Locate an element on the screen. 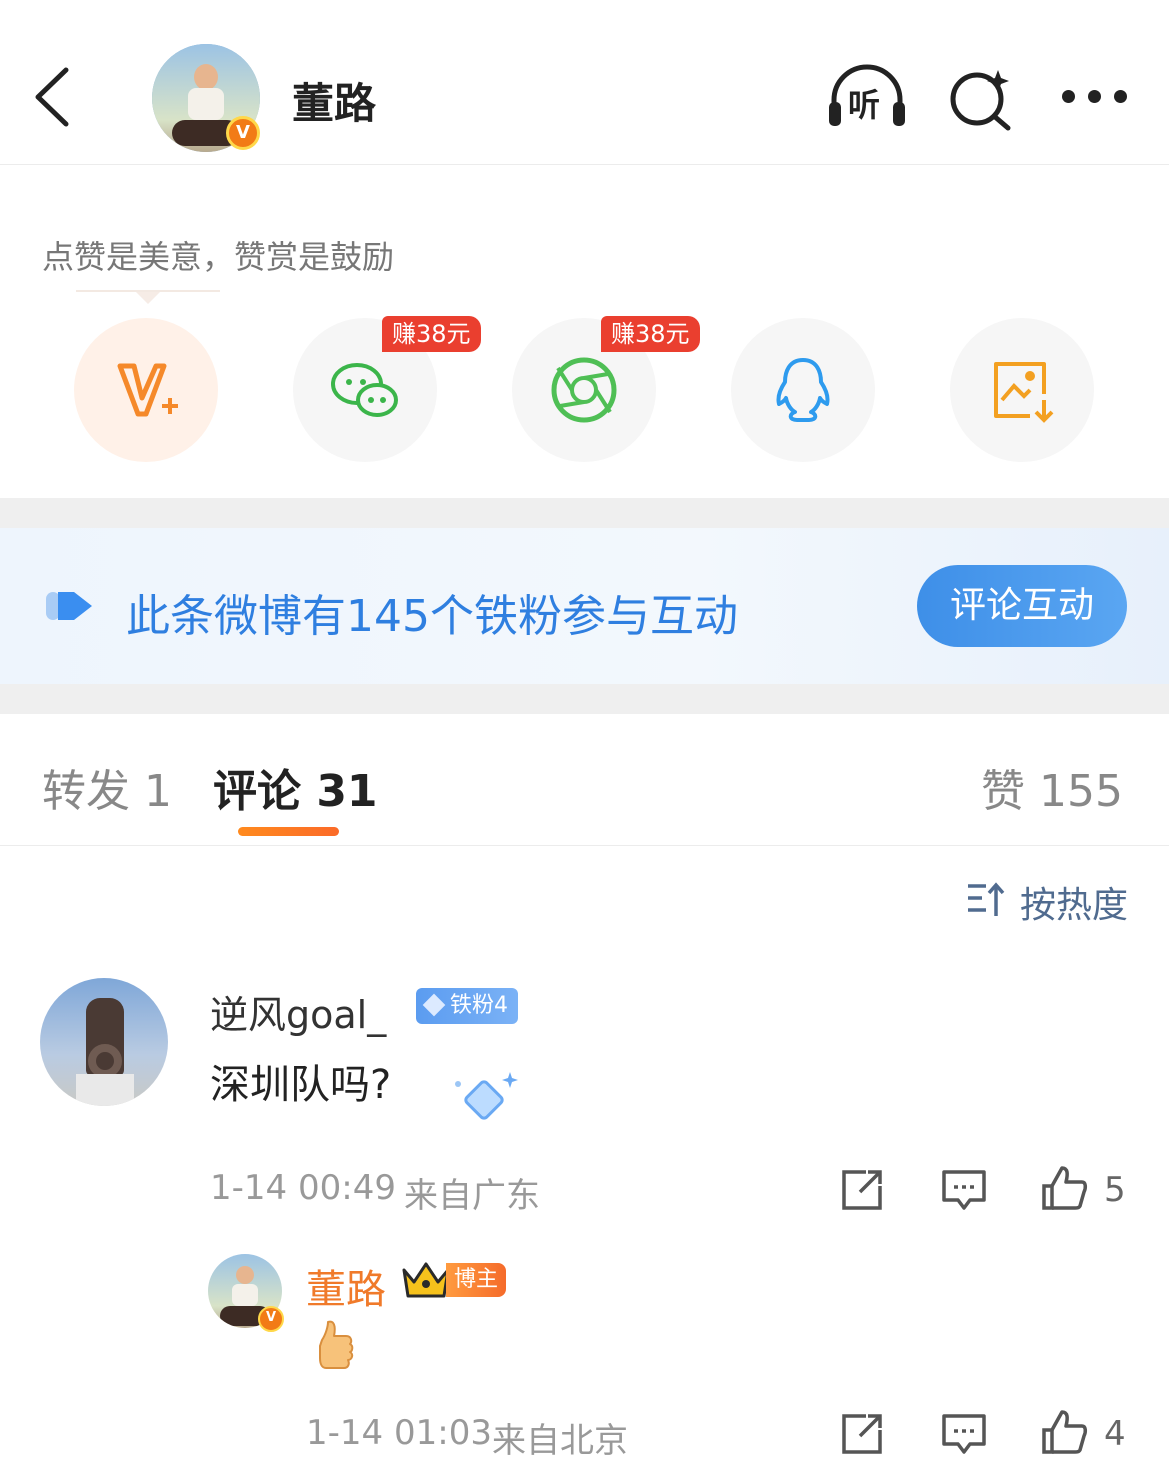 The width and height of the screenshot is (1169, 1465). tab-repost: 转发 1 is located at coordinates (107, 787).